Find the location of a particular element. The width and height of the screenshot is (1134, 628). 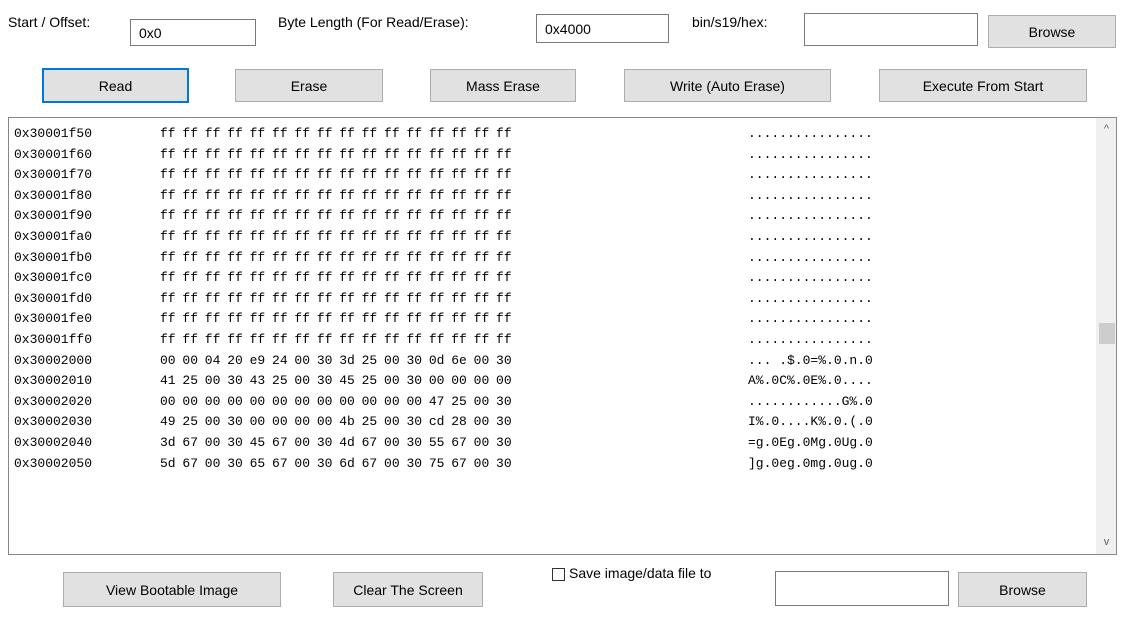

scroll-thumb is located at coordinates (1107, 333).